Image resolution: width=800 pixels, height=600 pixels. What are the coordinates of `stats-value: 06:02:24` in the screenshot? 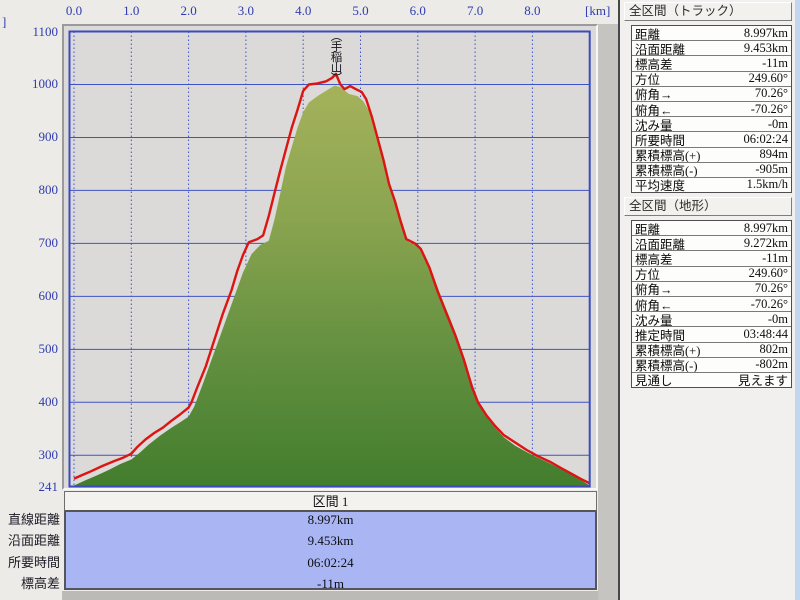 It's located at (765, 139).